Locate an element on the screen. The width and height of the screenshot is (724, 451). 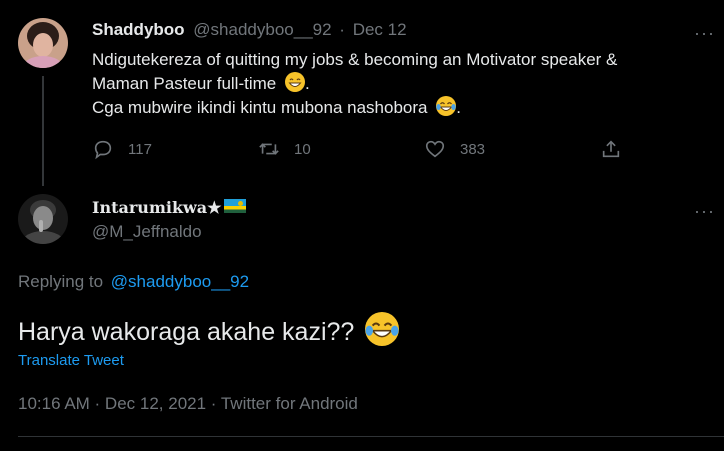
heart-icon is located at coordinates (435, 149).